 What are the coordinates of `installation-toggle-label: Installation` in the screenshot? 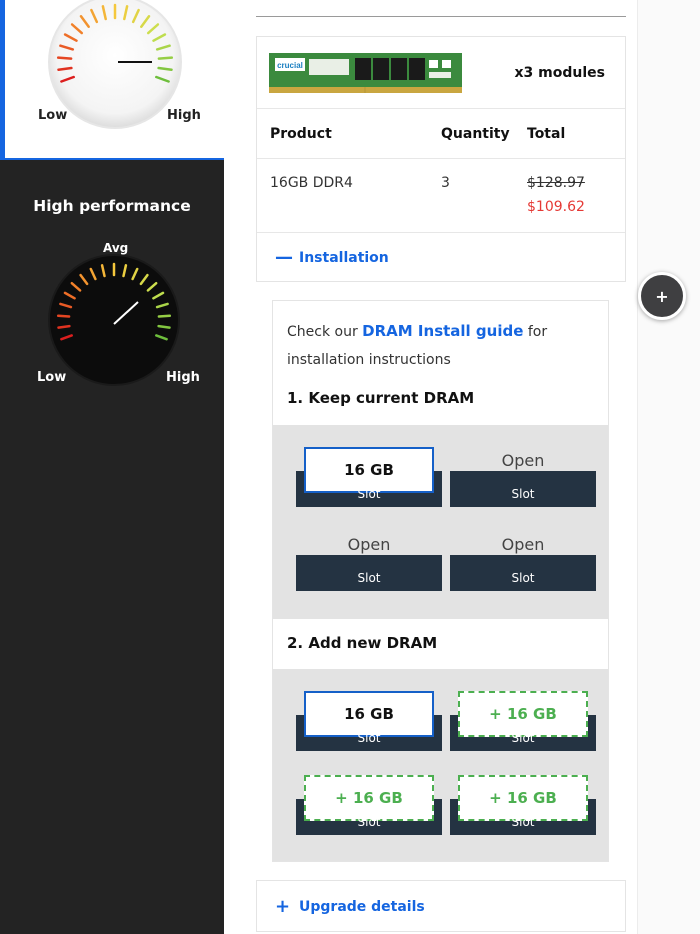 It's located at (344, 258).